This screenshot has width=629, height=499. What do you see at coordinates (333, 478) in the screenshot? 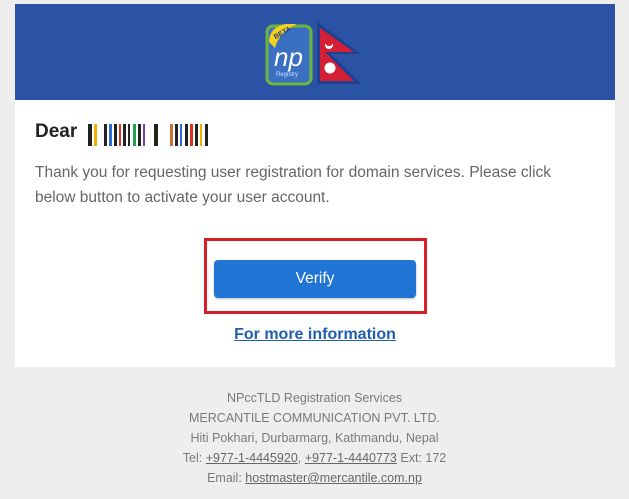
I see `email-link: hostmaster@mercantile.com.np` at bounding box center [333, 478].